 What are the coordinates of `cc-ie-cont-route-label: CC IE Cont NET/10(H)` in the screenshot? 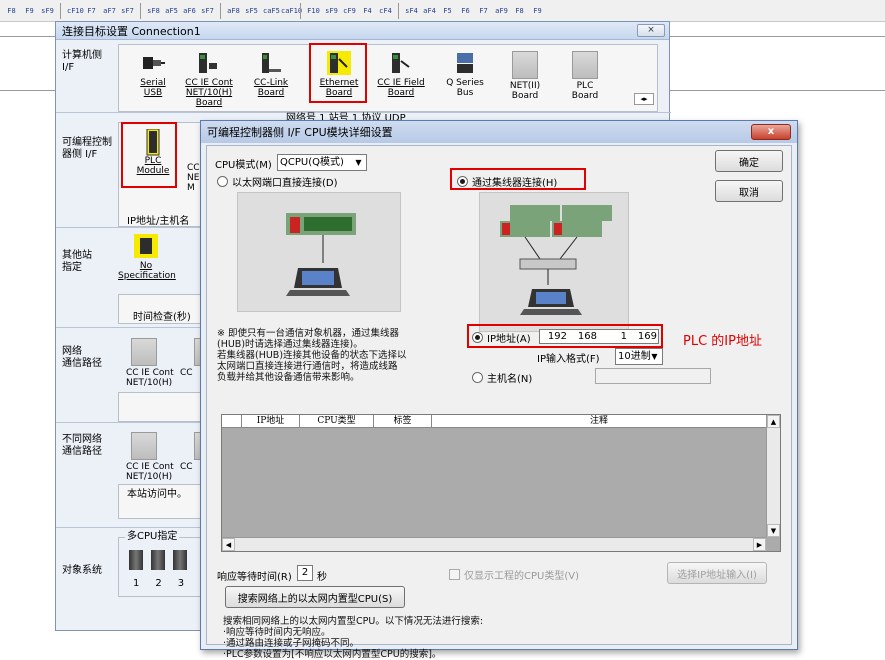 It's located at (150, 378).